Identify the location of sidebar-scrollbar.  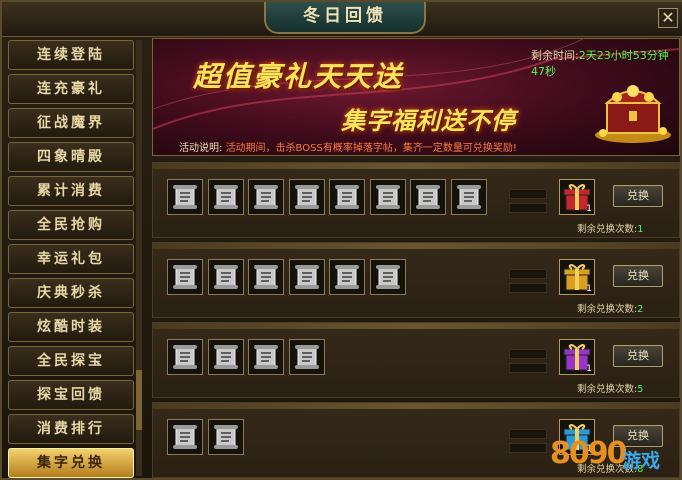
(139, 258).